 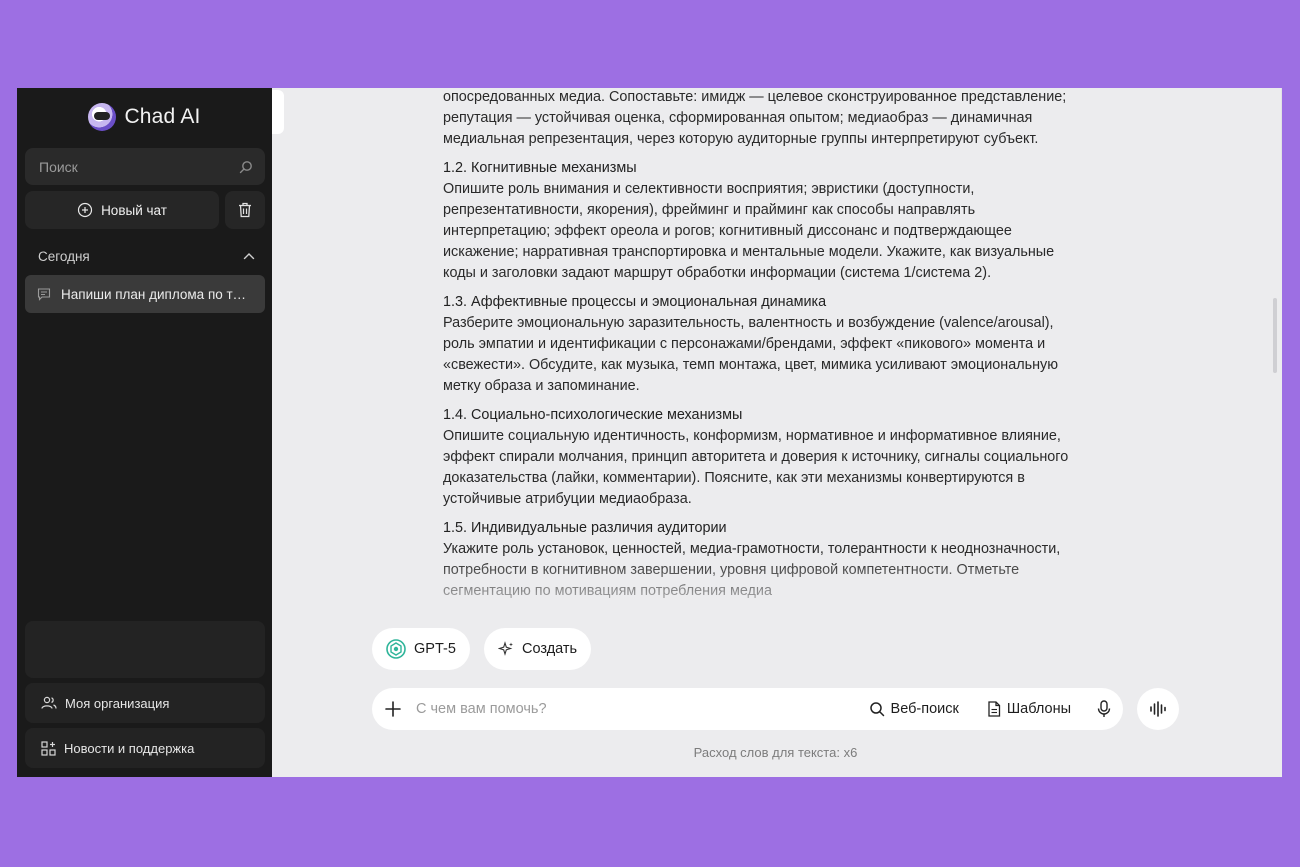 I want to click on grid-plus-icon, so click(x=48, y=748).